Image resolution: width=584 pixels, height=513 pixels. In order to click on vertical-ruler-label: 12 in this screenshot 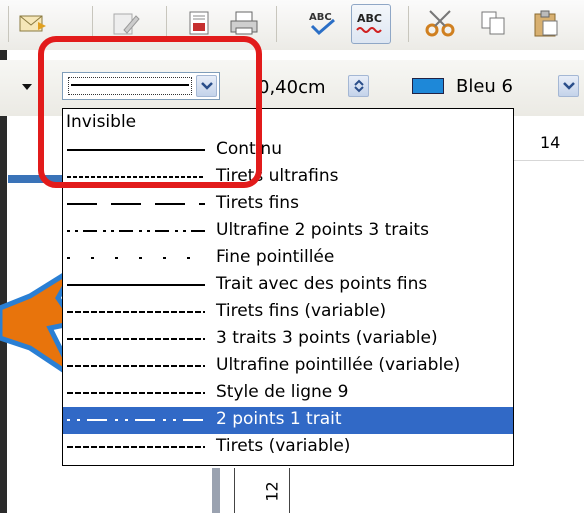, I will do `click(272, 491)`.